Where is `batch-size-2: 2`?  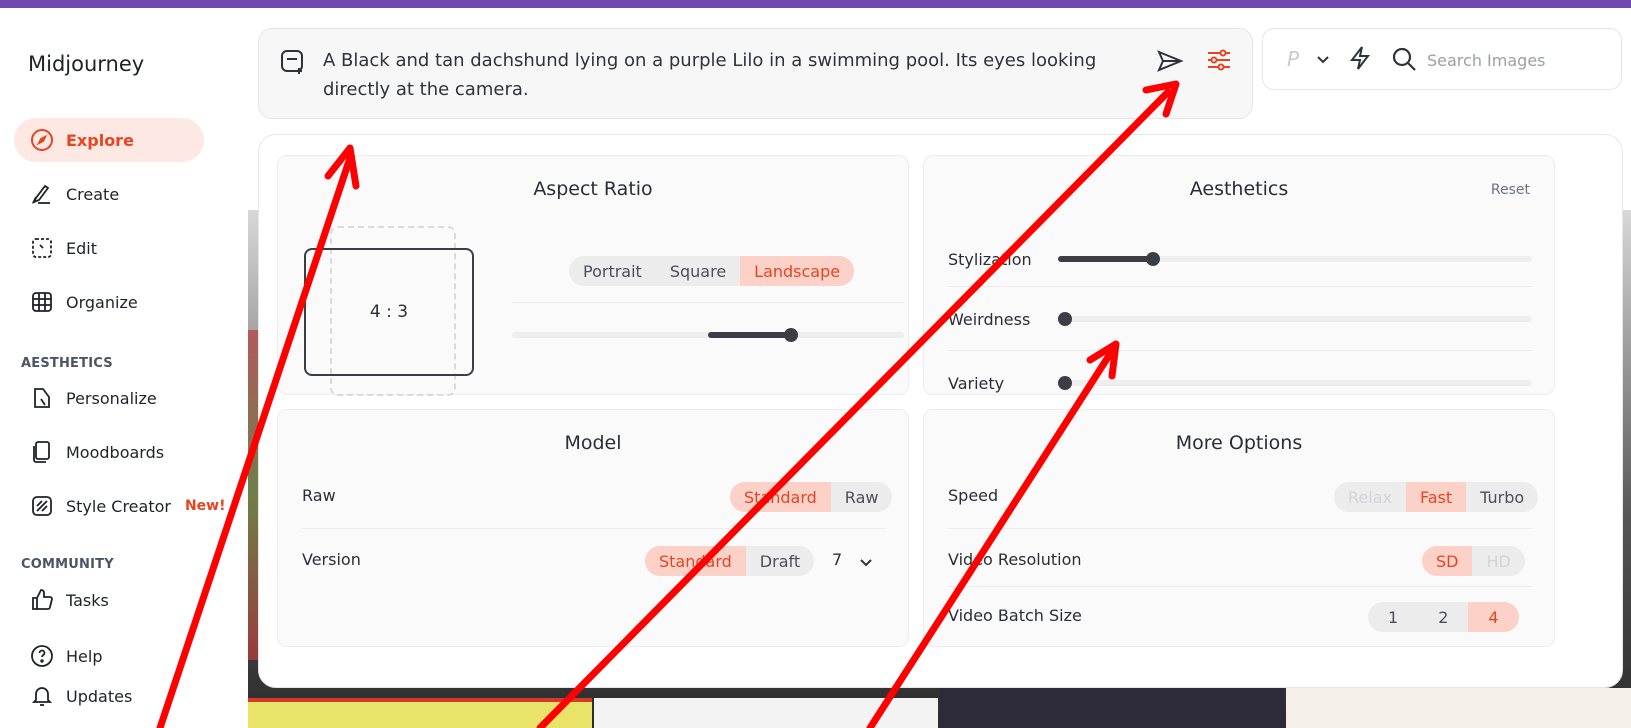 batch-size-2: 2 is located at coordinates (1443, 617).